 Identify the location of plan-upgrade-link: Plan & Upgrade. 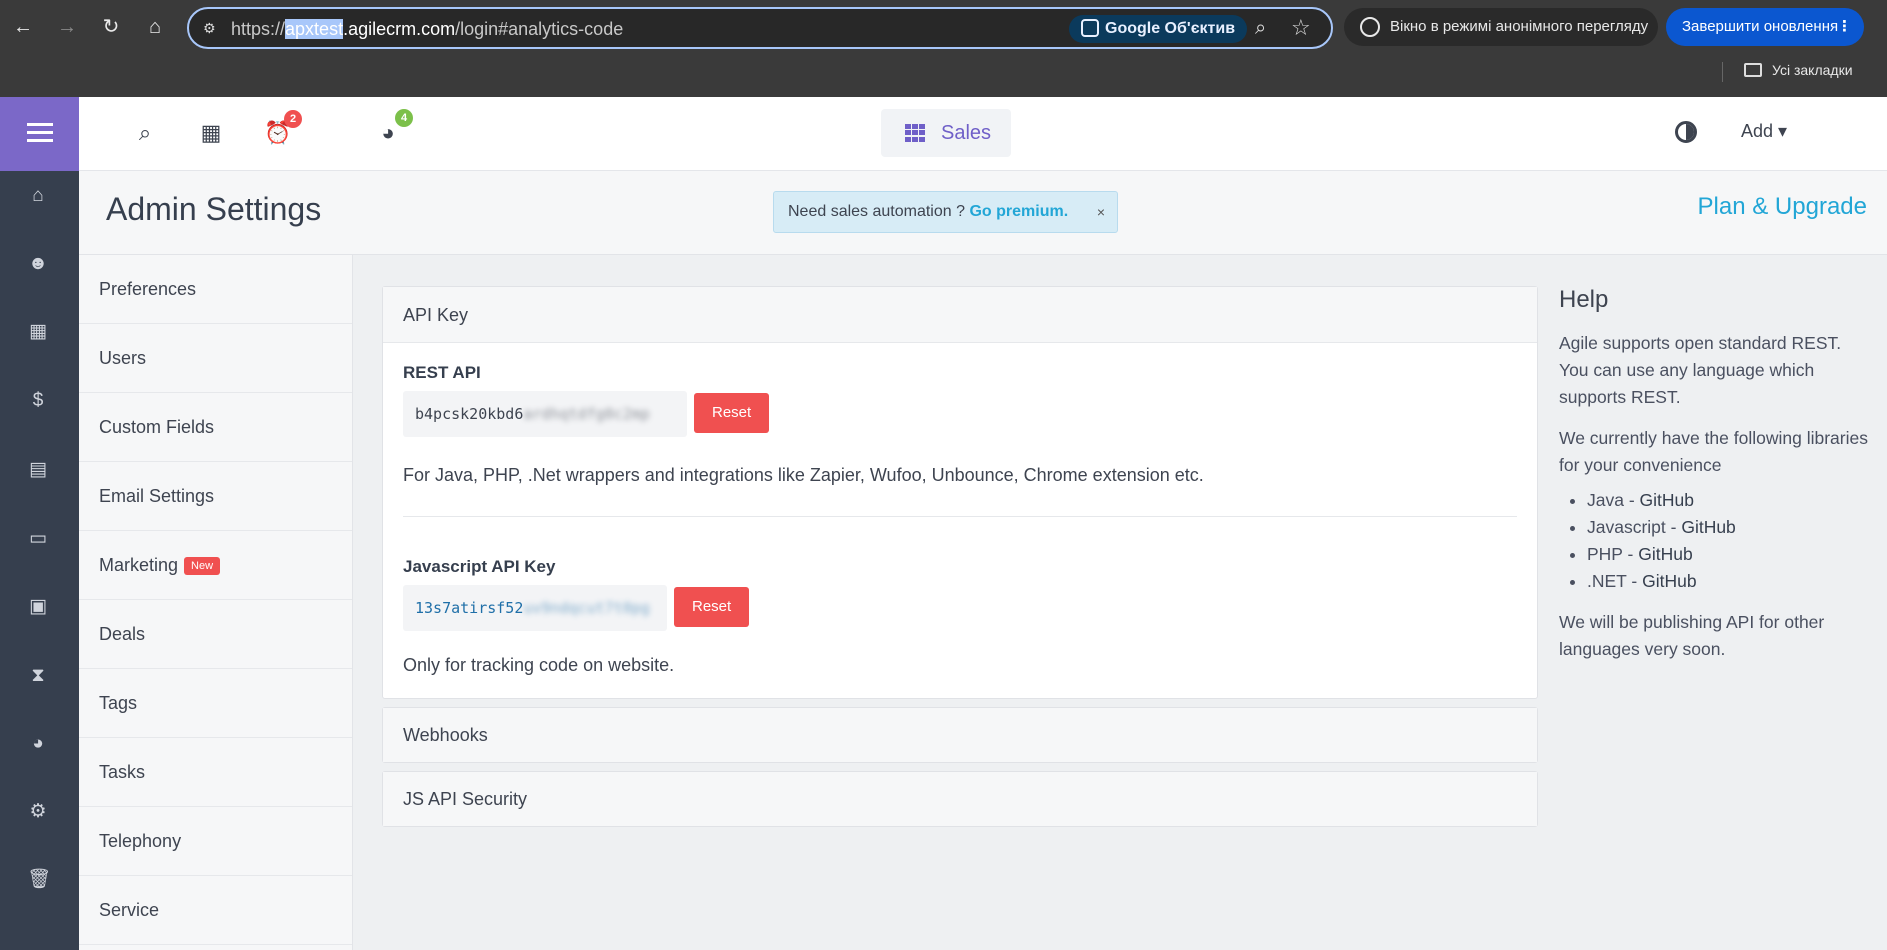
(1782, 207).